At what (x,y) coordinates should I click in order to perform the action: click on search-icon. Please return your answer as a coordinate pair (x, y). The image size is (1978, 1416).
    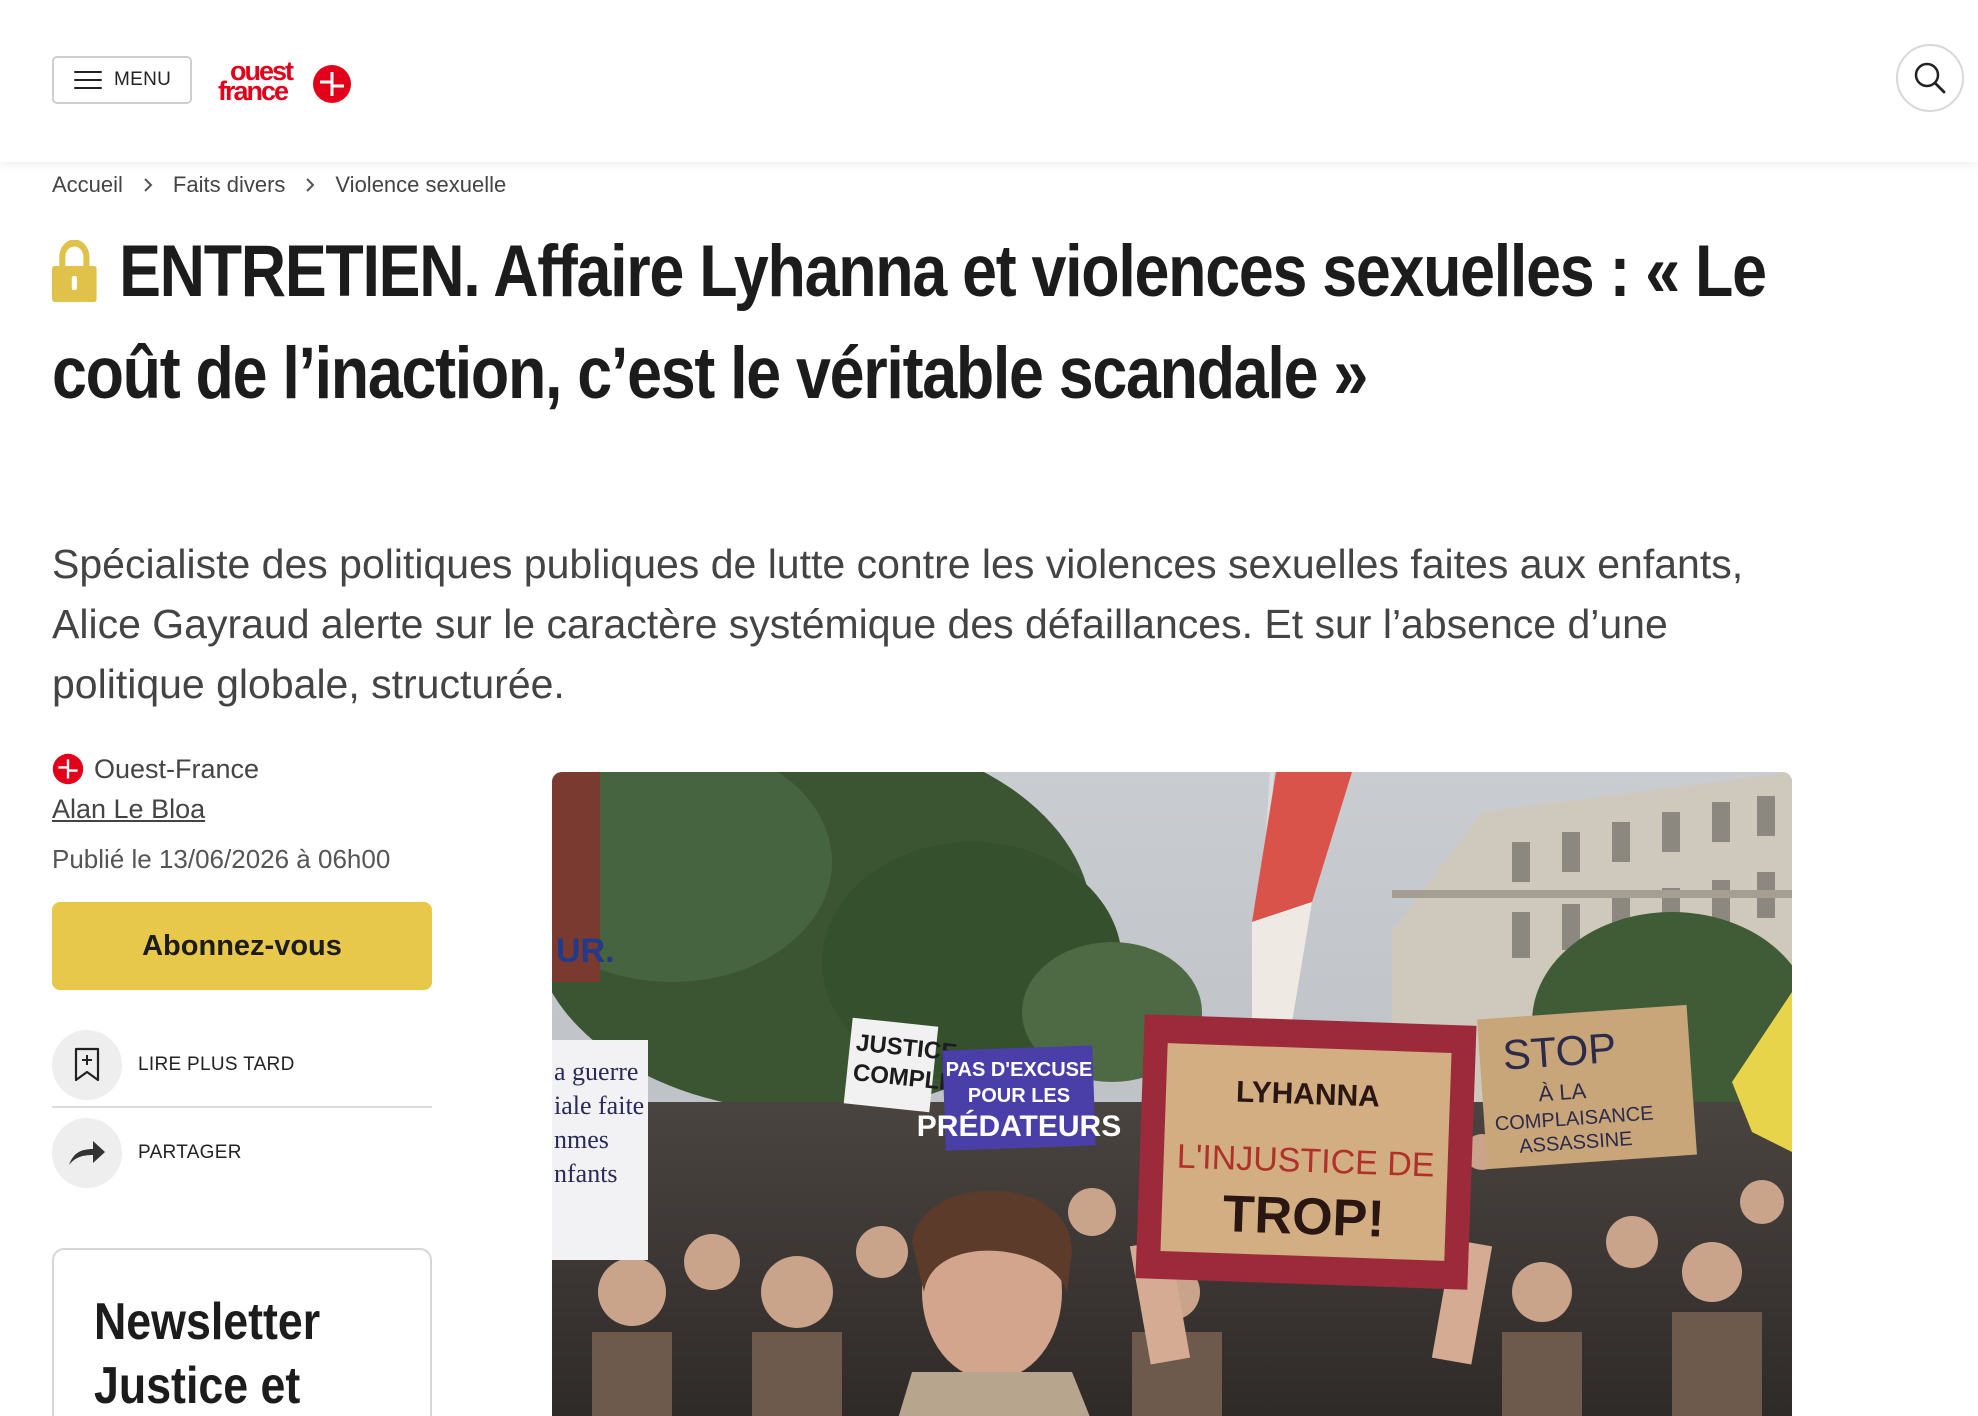
    Looking at the image, I should click on (1930, 78).